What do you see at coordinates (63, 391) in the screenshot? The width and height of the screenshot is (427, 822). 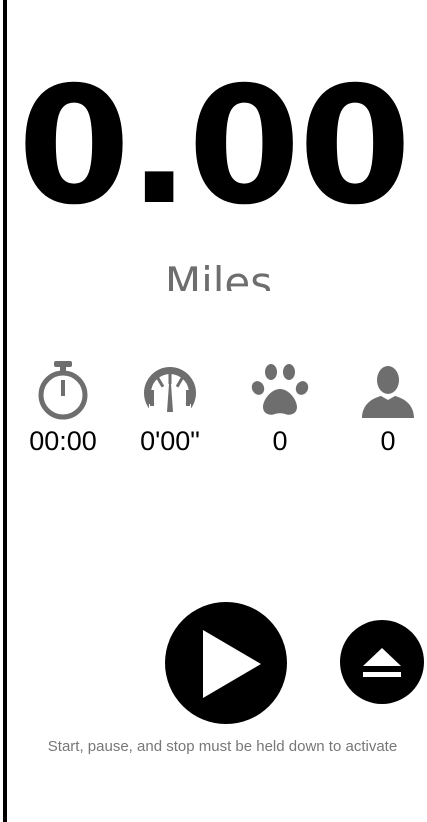 I see `stopwatch-icon` at bounding box center [63, 391].